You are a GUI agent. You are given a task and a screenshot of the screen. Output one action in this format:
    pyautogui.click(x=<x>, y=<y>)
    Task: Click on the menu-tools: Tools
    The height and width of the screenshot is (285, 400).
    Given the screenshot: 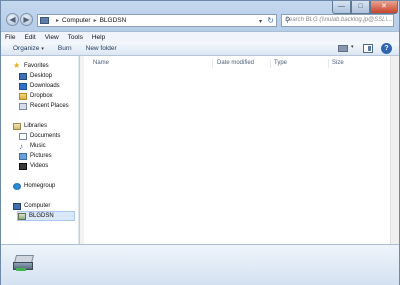 What is the action you would take?
    pyautogui.click(x=75, y=37)
    